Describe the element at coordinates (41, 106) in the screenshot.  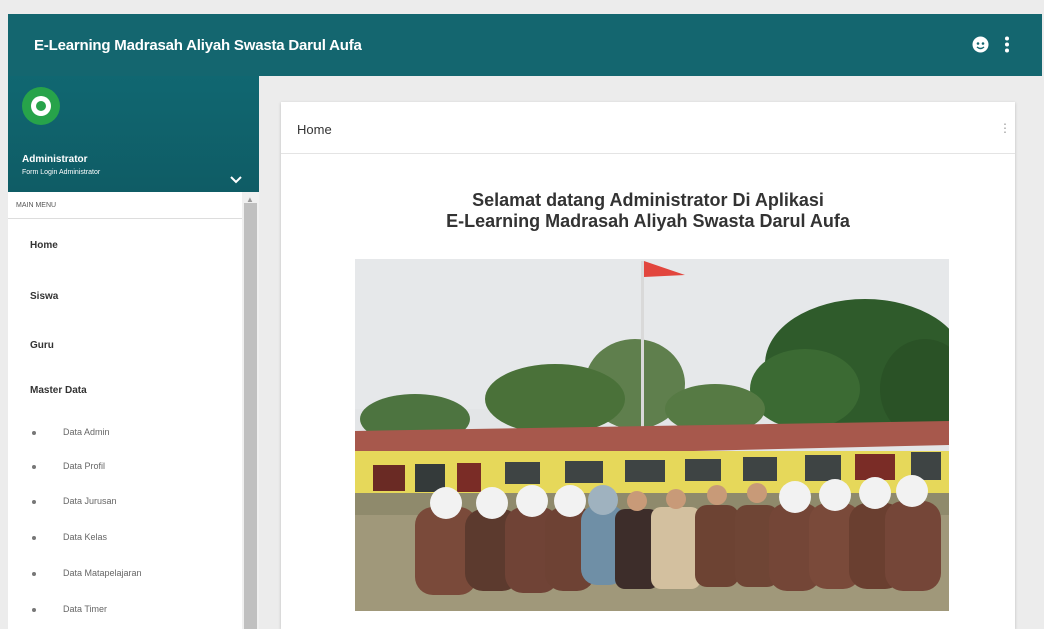
I see `school-logo-icon` at that location.